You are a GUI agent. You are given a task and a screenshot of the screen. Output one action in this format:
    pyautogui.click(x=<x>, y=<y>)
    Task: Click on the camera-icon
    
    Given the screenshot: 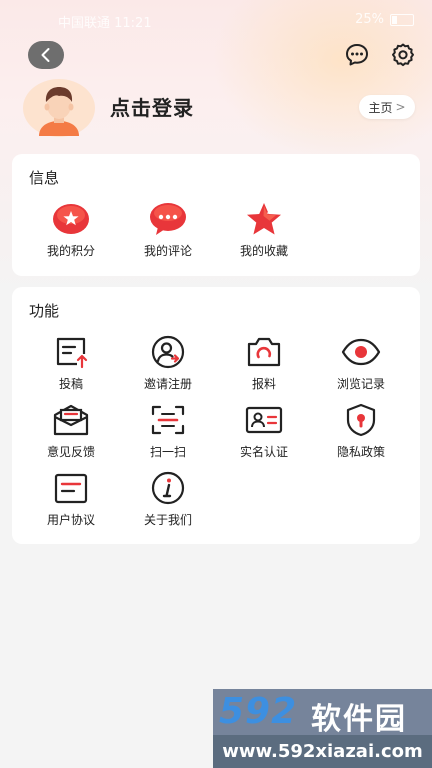 What is the action you would take?
    pyautogui.click(x=264, y=352)
    